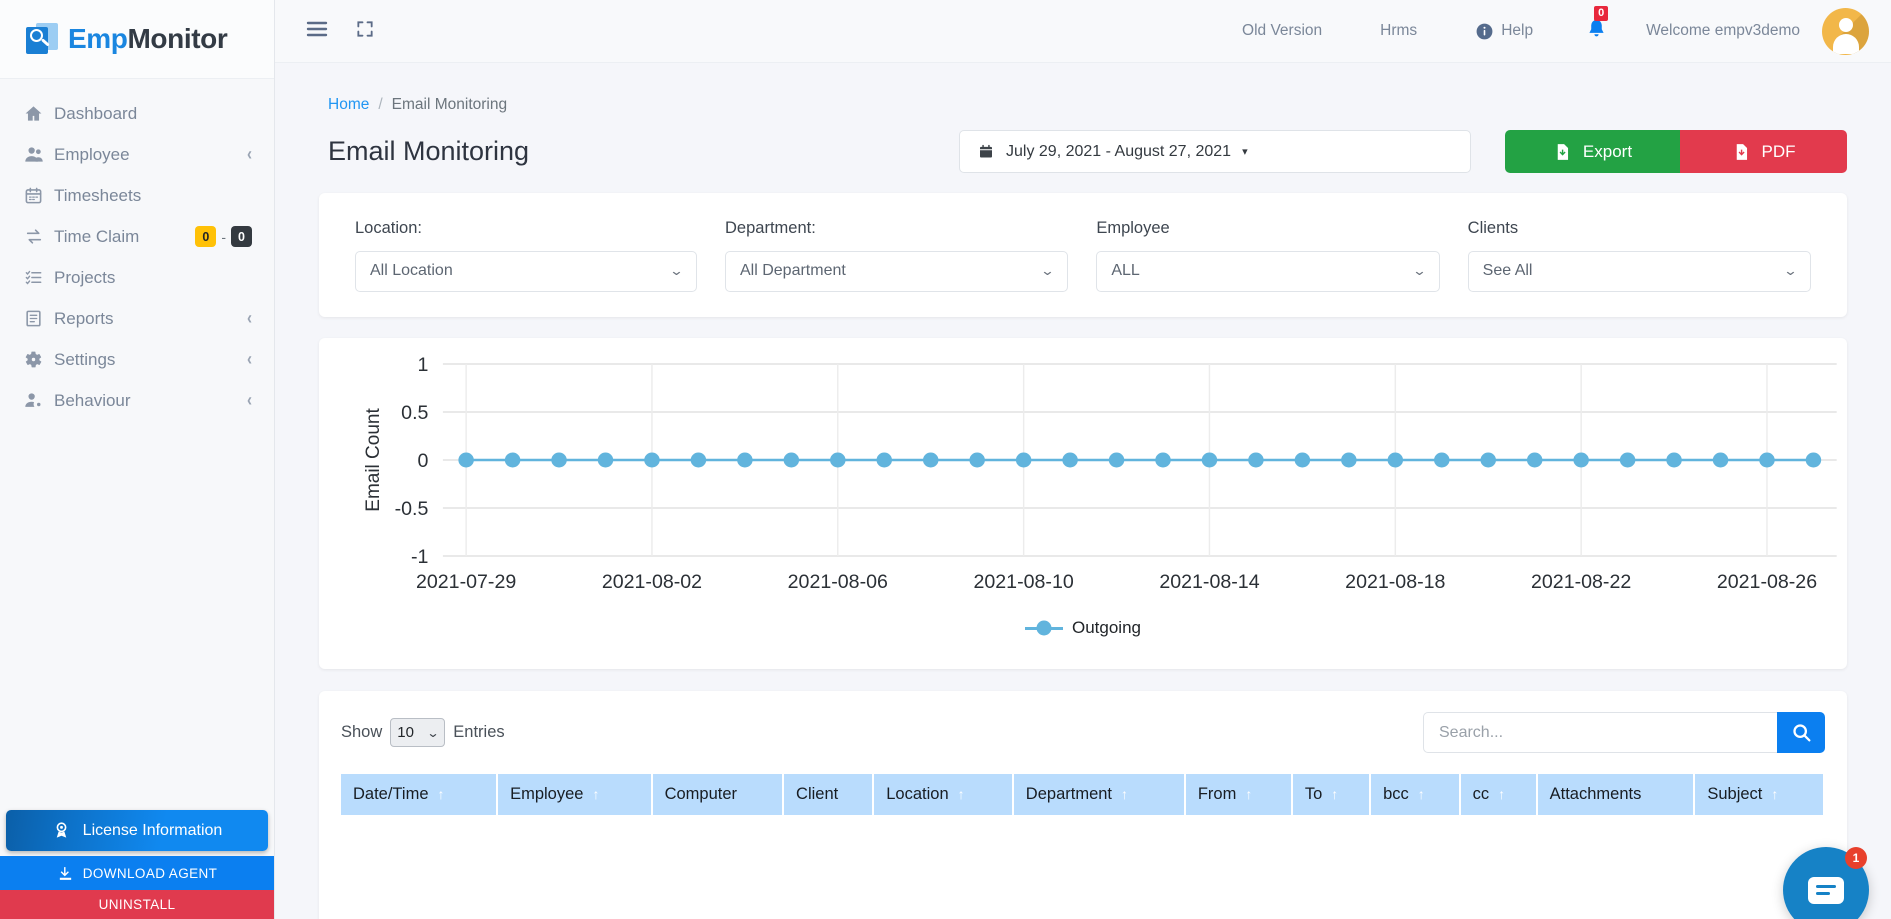 This screenshot has height=919, width=1891. I want to click on search-button, so click(1801, 732).